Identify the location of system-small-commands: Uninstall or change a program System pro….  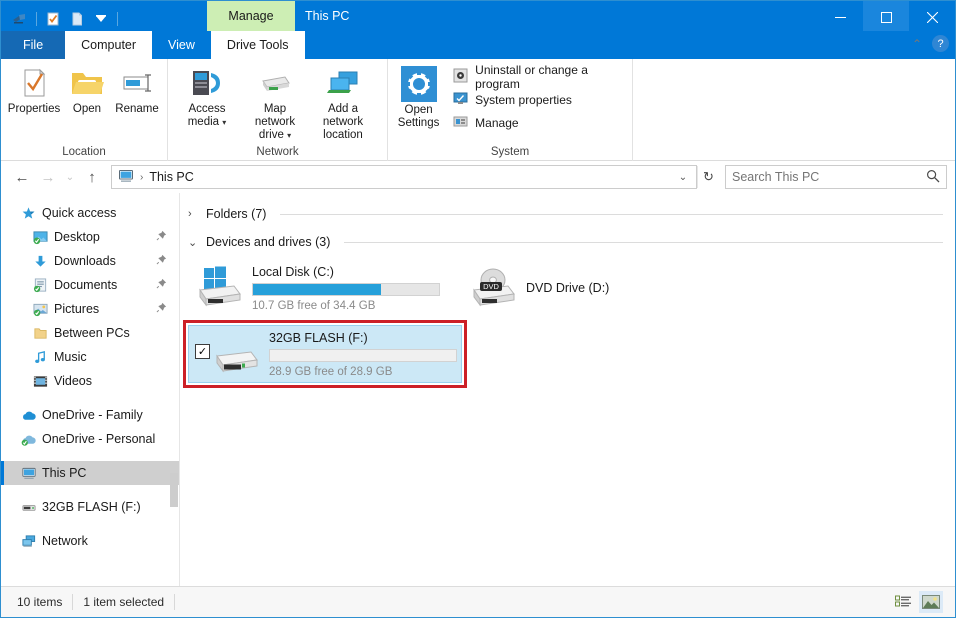
(539, 97).